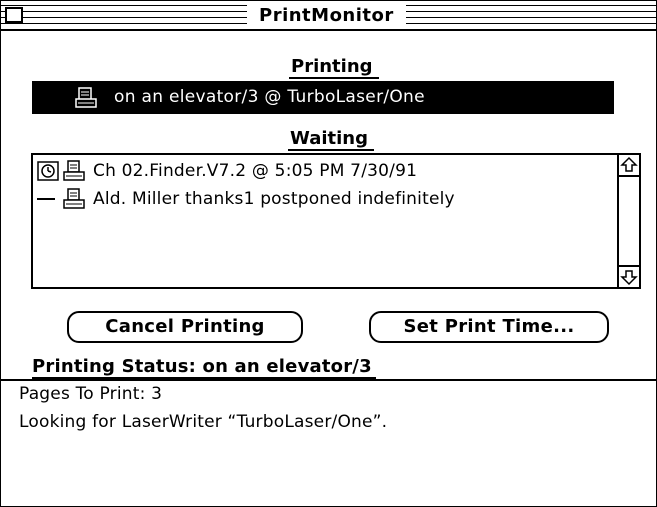 This screenshot has height=507, width=657. What do you see at coordinates (331, 140) in the screenshot?
I see `waiting-heading: Waiting` at bounding box center [331, 140].